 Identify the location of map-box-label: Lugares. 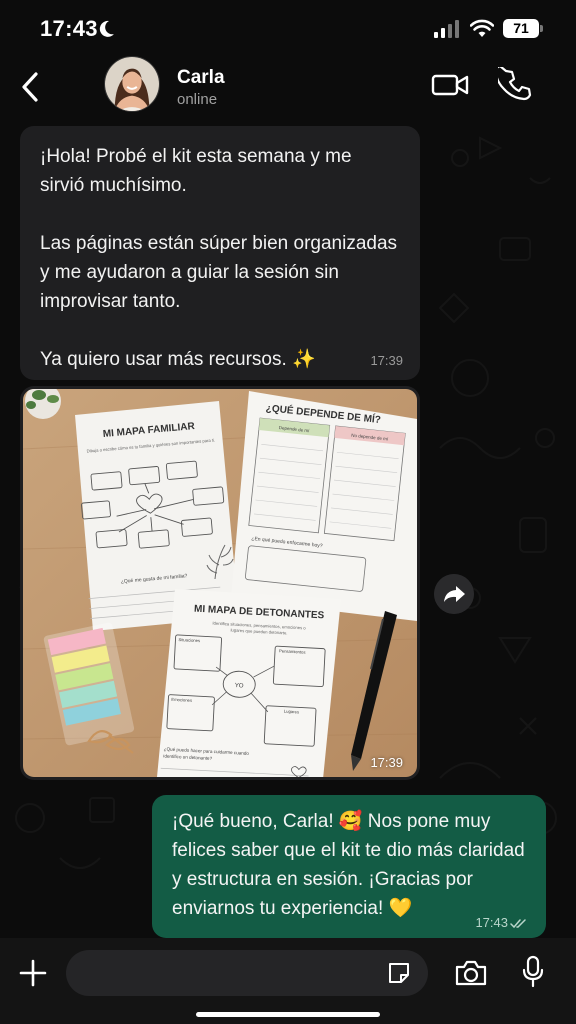
(291, 712).